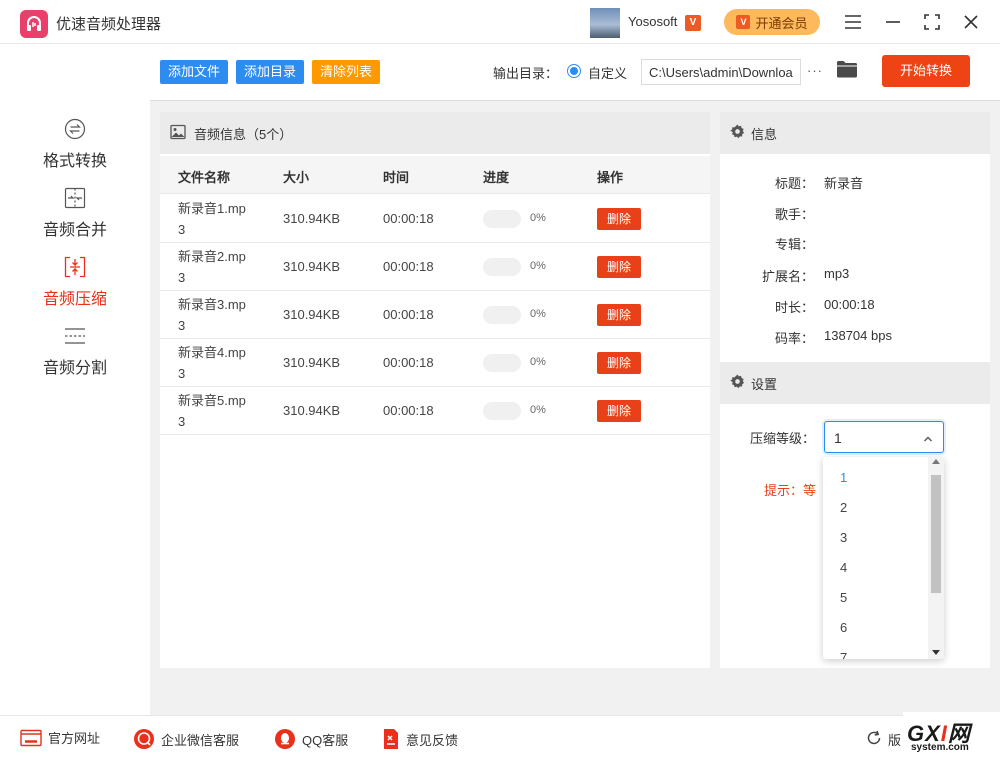 The image size is (1000, 760). I want to click on custom-dir-radio, so click(574, 71).